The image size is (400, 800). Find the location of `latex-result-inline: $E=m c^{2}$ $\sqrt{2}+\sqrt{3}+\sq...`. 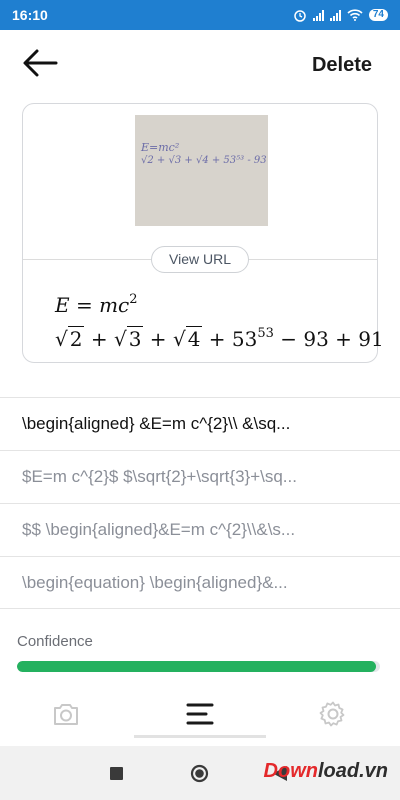

latex-result-inline: $E=m c^{2}$ $\sqrt{2}+\sqrt{3}+\sq... is located at coordinates (200, 476).